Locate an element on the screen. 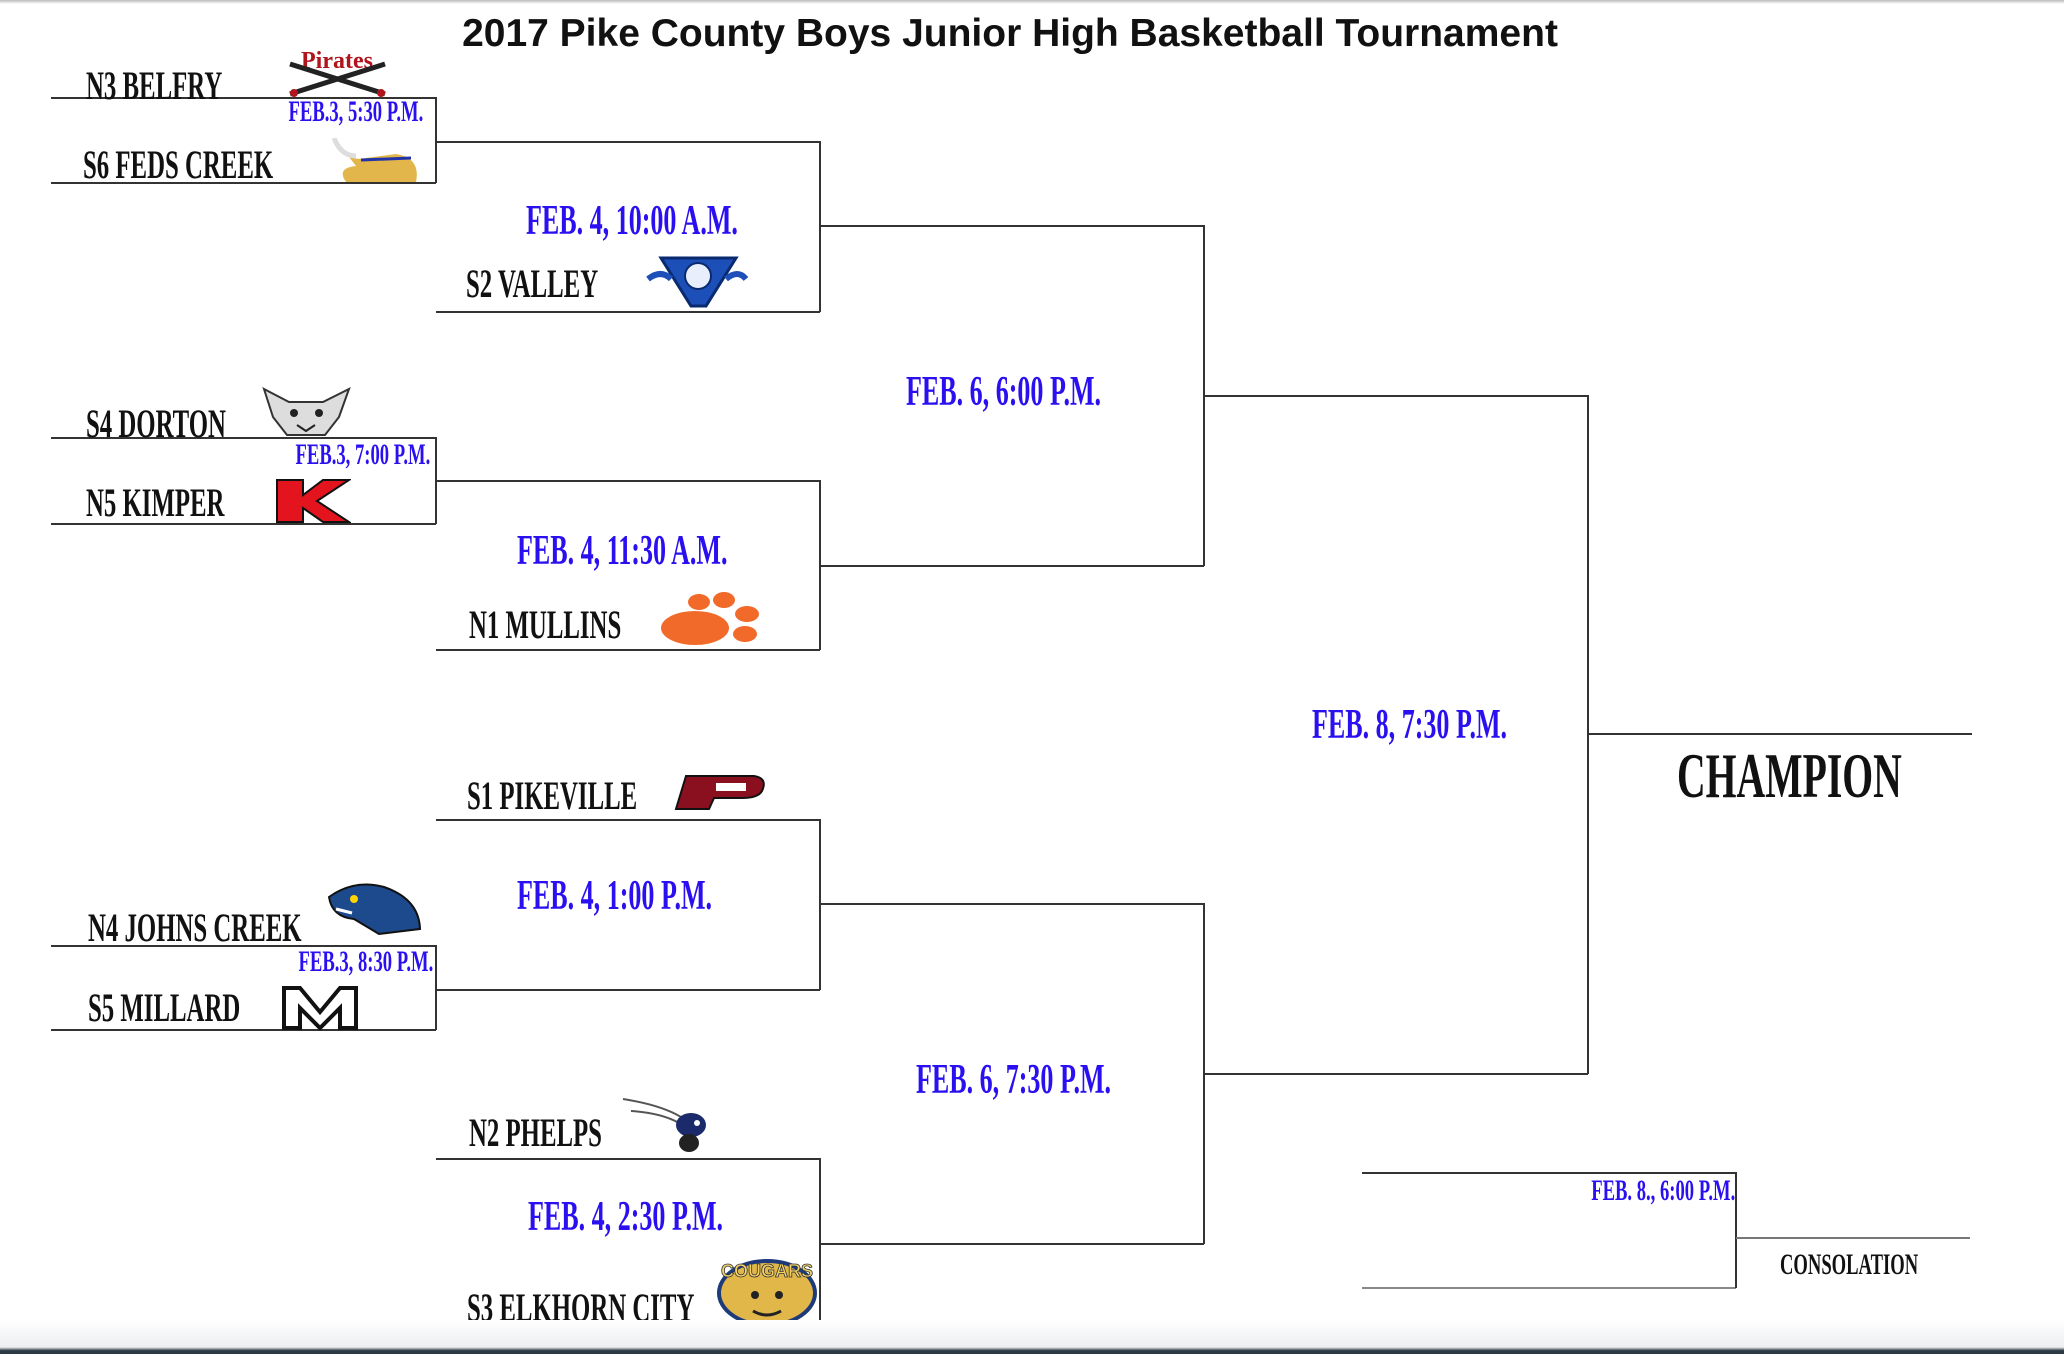  game-date: FEB. 4, 2:30 P.M. is located at coordinates (626, 1217).